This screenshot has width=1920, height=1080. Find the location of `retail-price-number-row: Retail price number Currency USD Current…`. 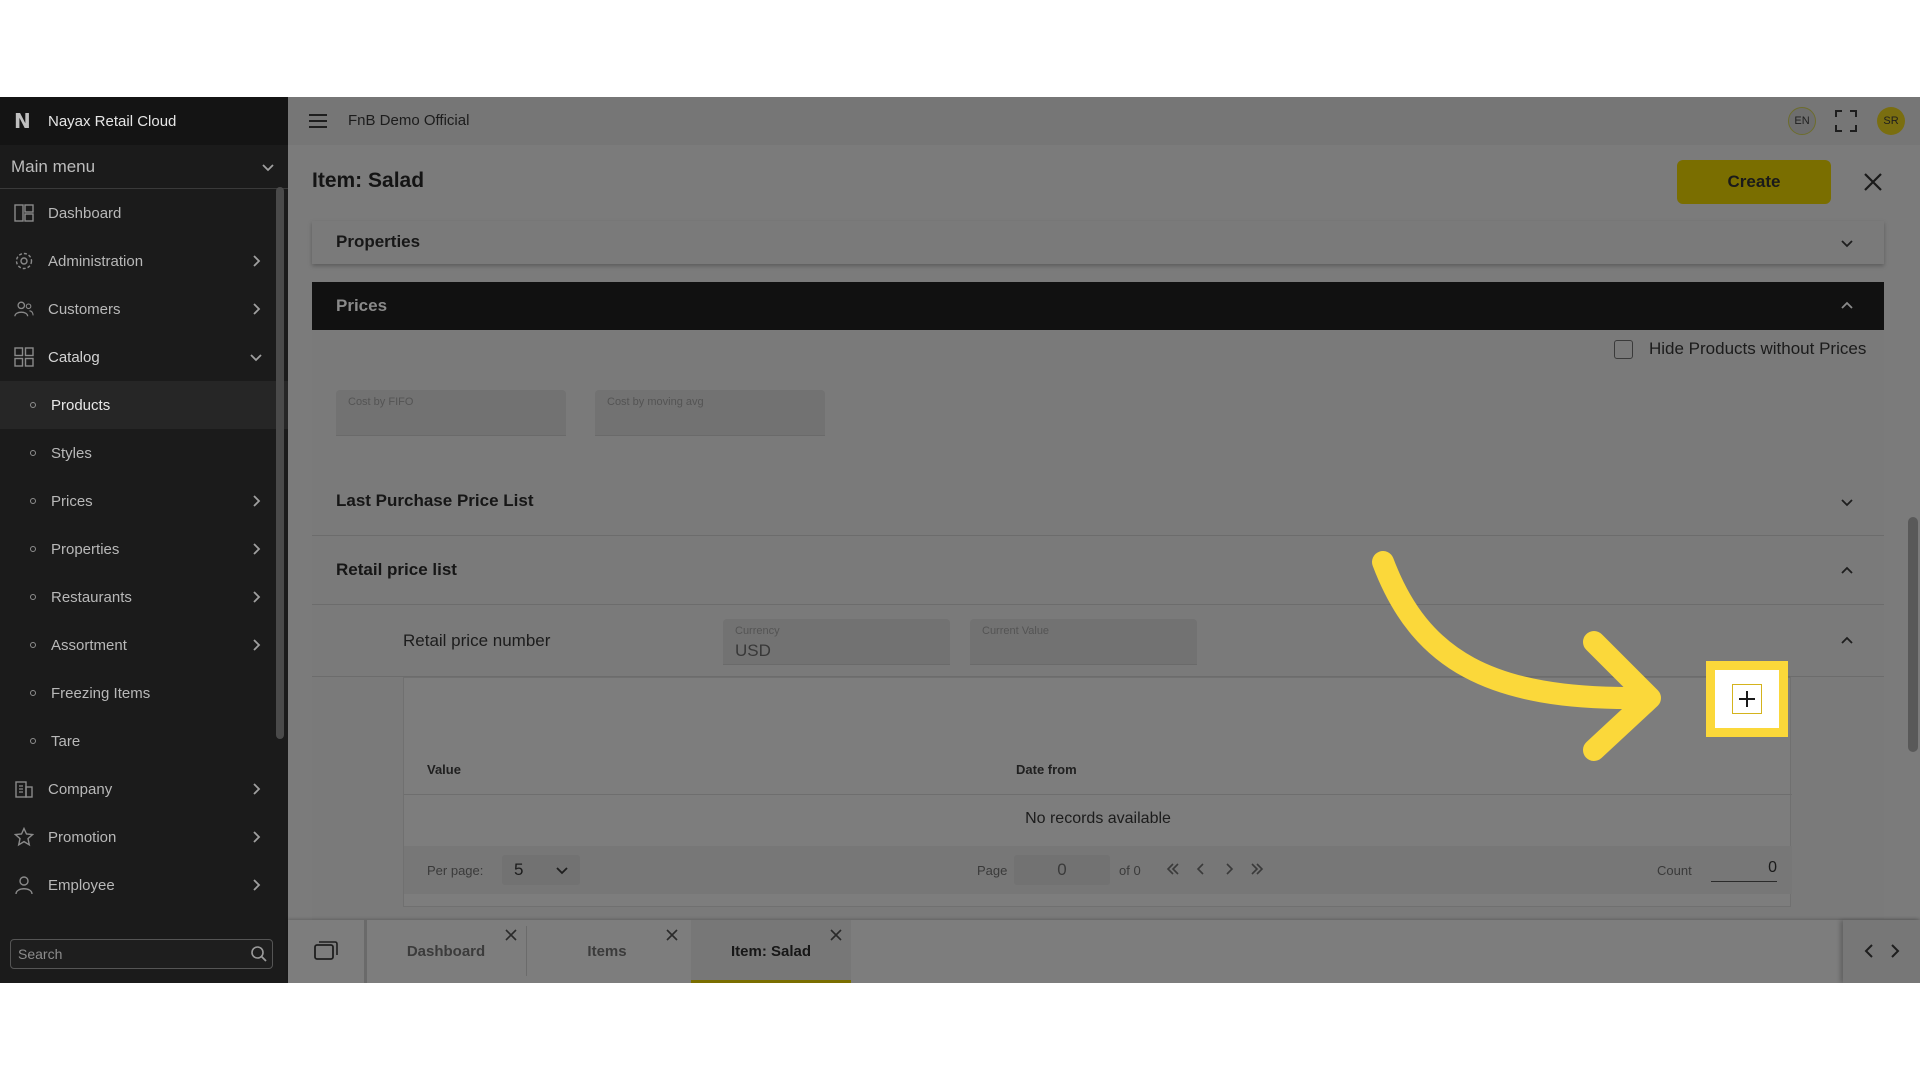

retail-price-number-row: Retail price number Currency USD Current… is located at coordinates (1098, 642).